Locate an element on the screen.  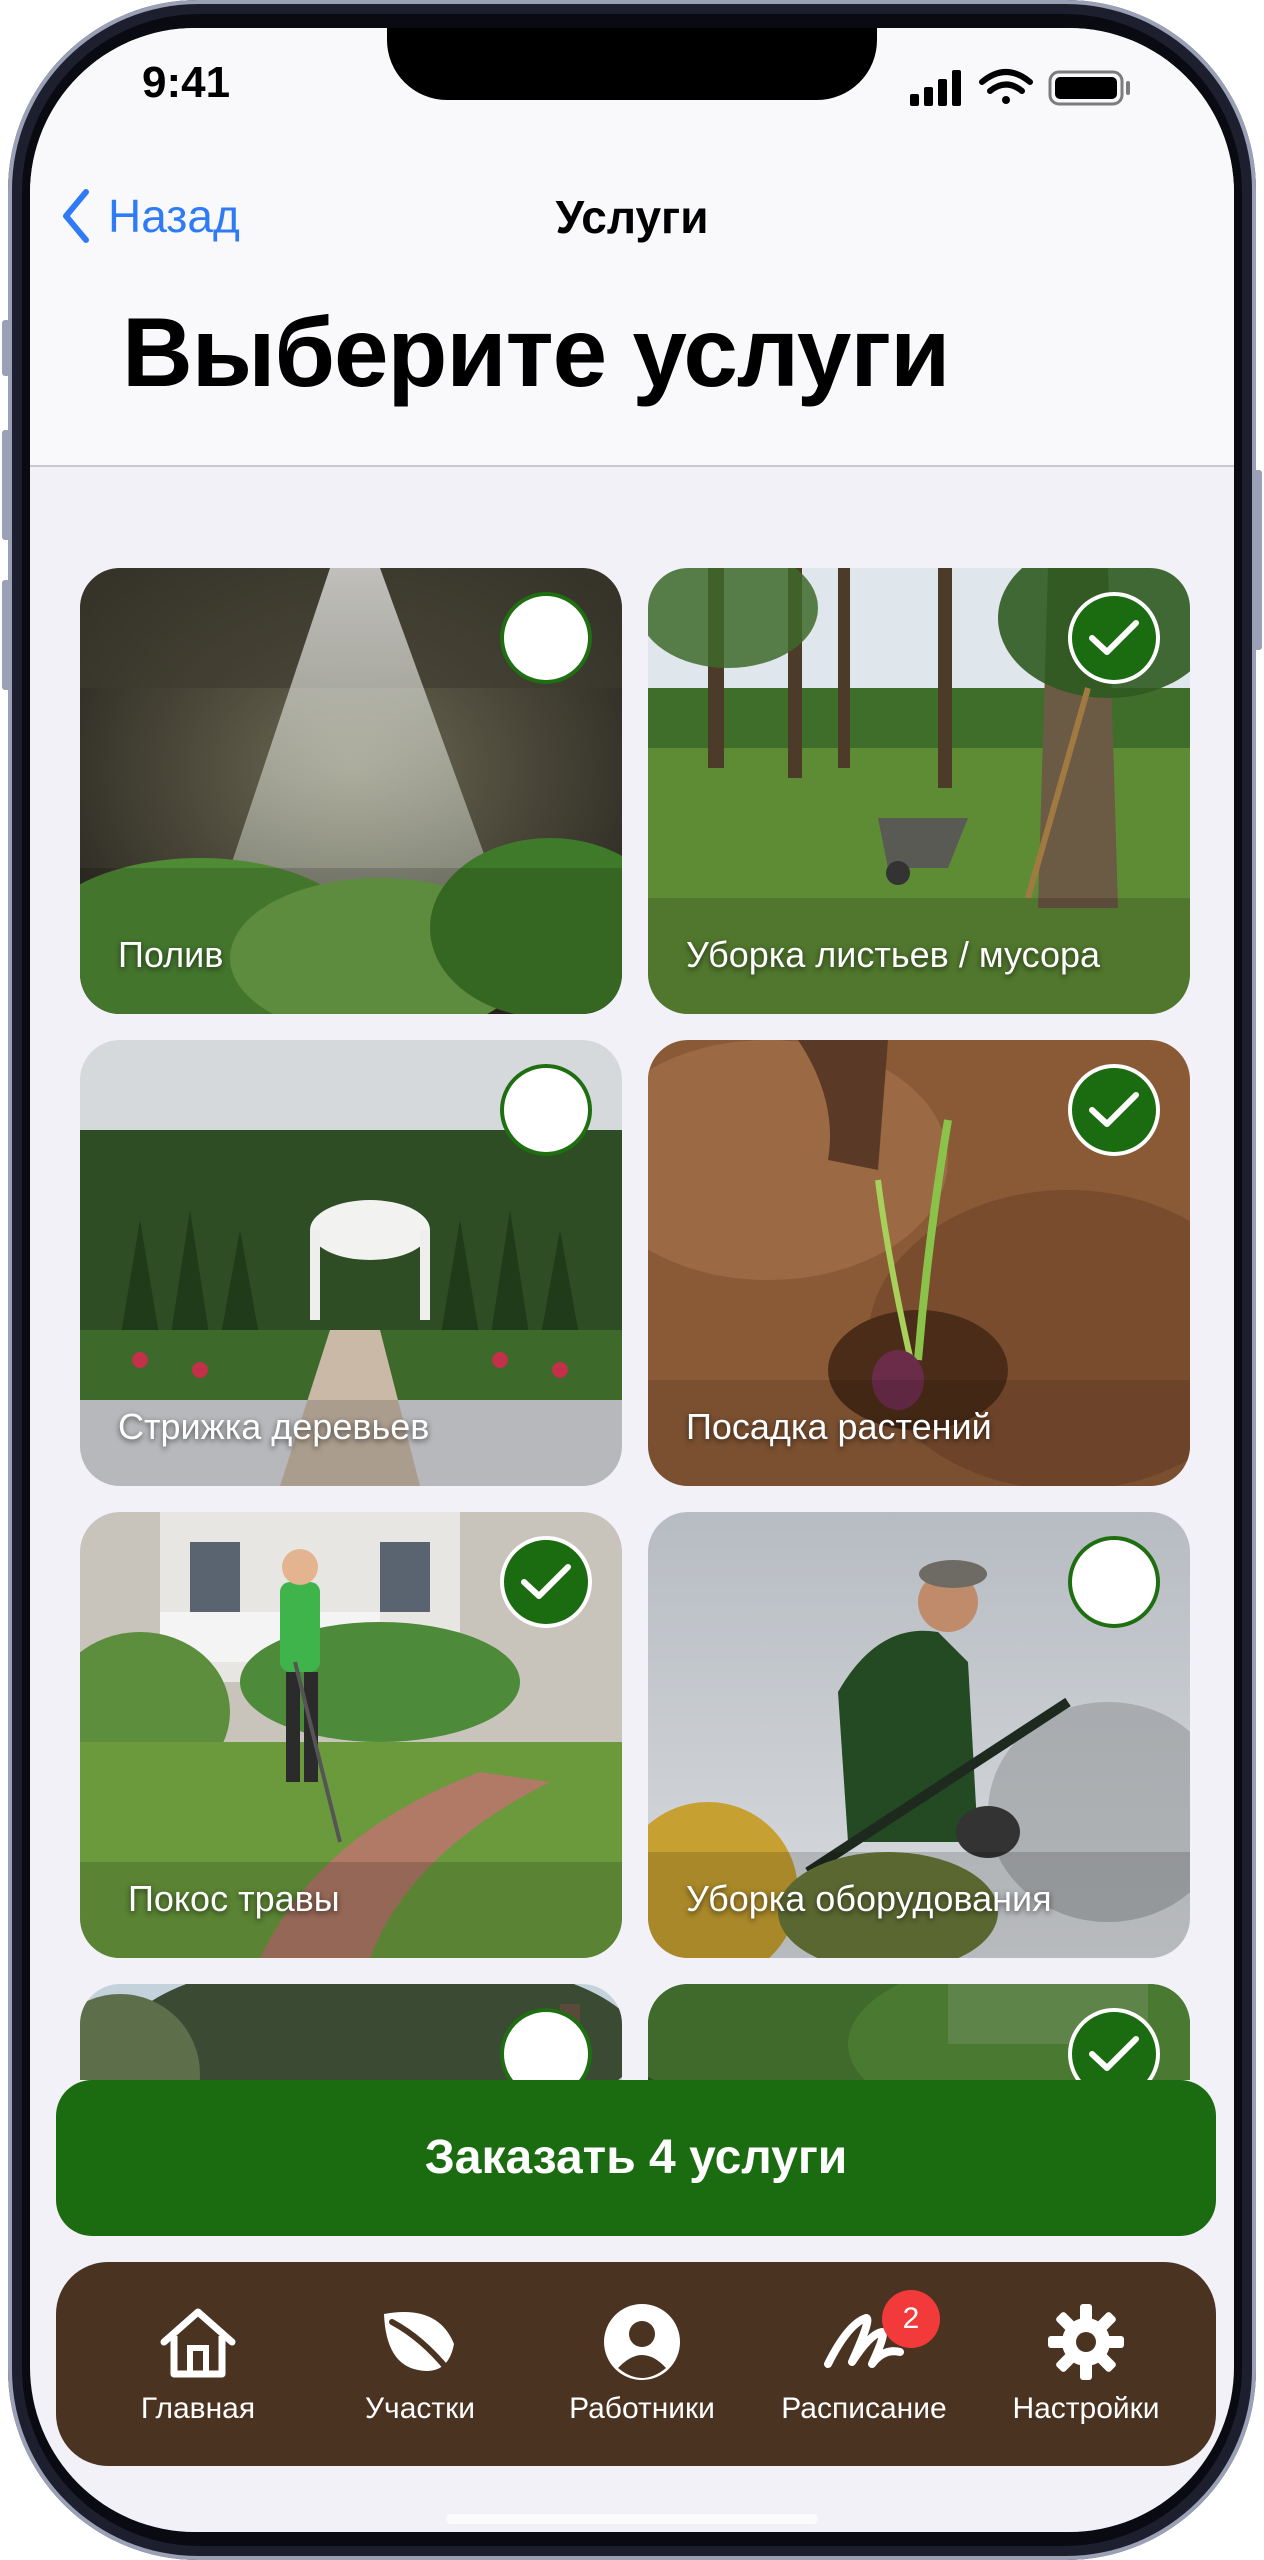
service-card-tree is located at coordinates (351, 2032).